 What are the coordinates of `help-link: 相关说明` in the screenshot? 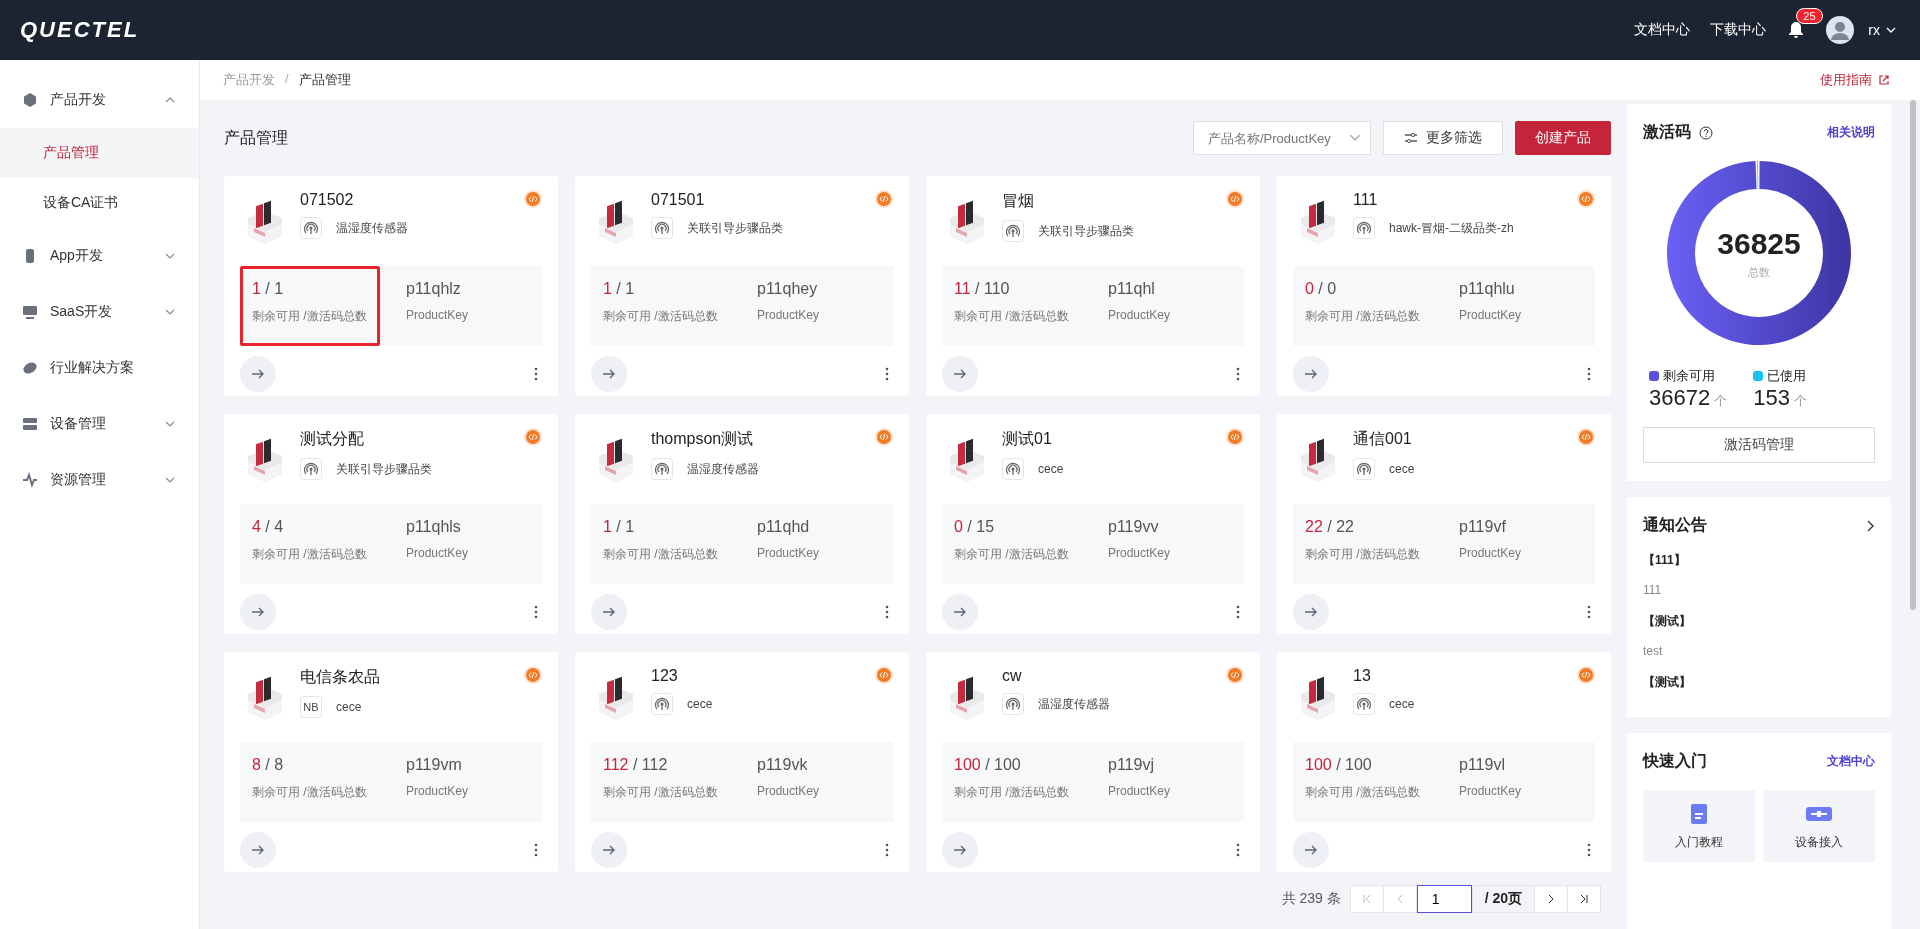 It's located at (1851, 132).